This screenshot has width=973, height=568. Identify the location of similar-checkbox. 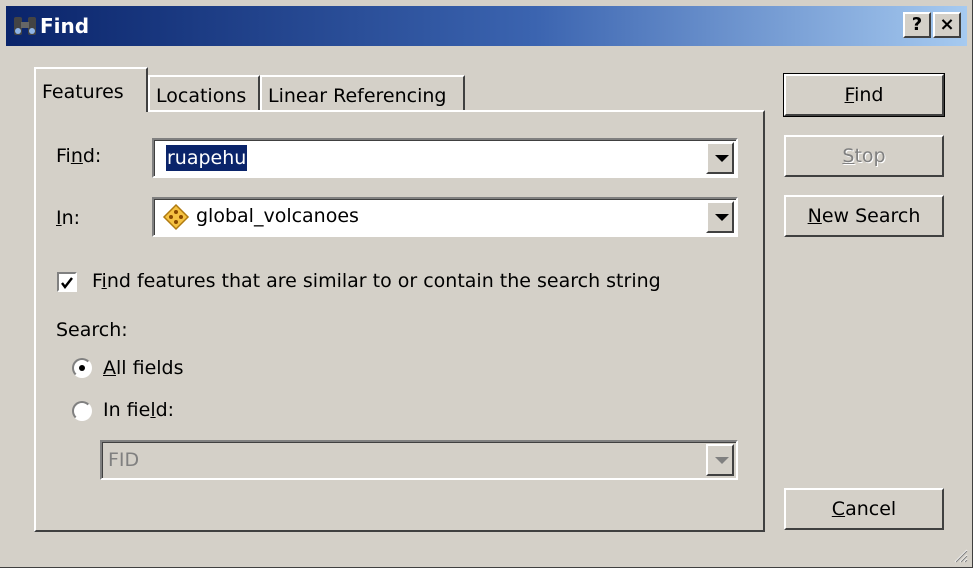
(67, 282).